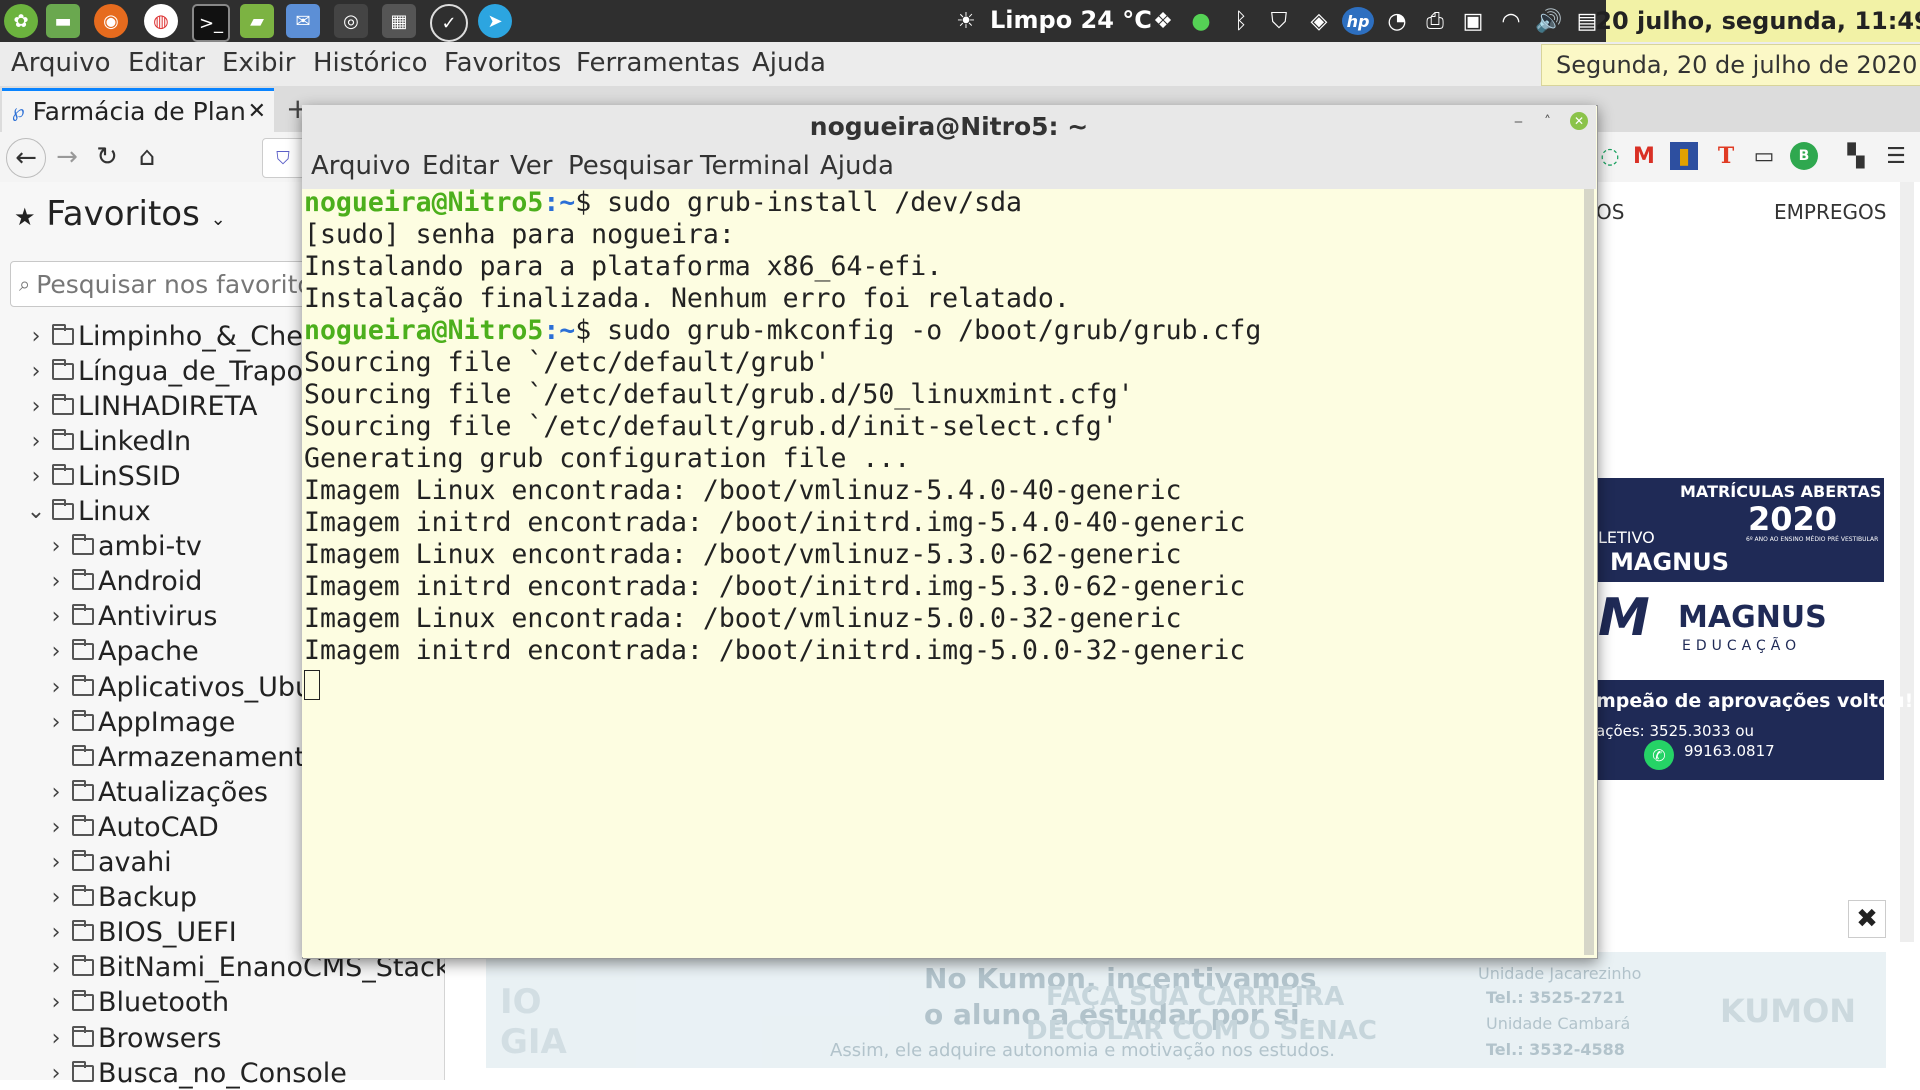 This screenshot has height=1090, width=1920. What do you see at coordinates (502, 63) in the screenshot?
I see `menu-favoritos: Favoritos` at bounding box center [502, 63].